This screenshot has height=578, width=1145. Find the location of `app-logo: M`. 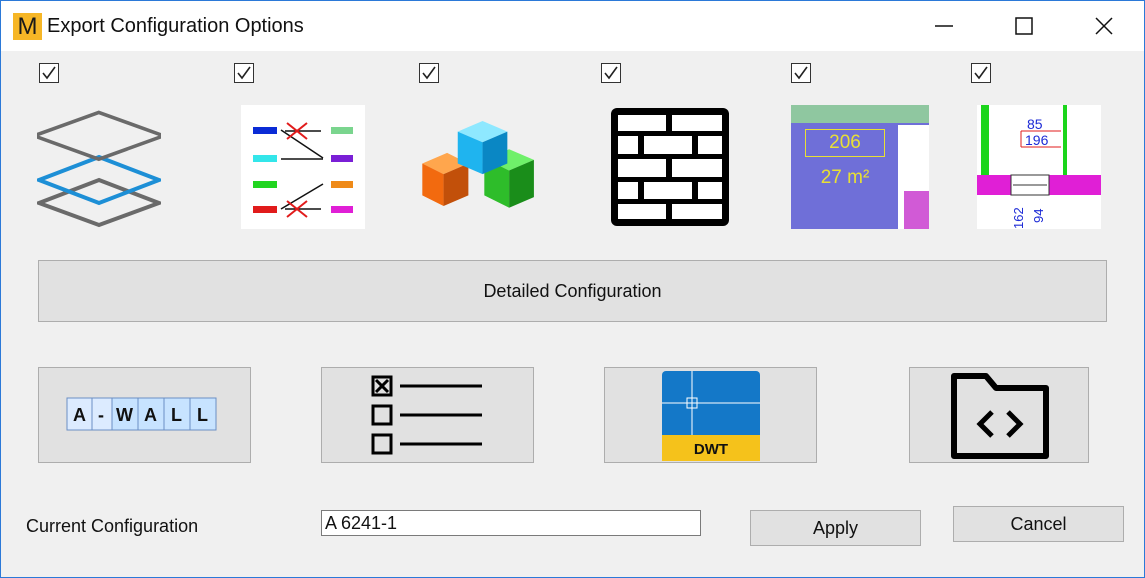

app-logo: M is located at coordinates (27, 26).